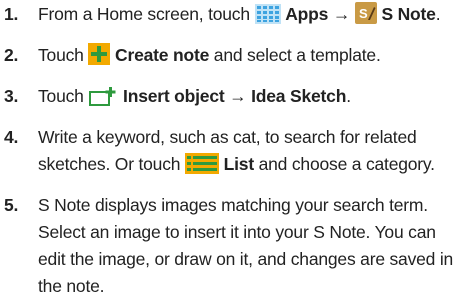 This screenshot has height=300, width=472. I want to click on step-number: 5., so click(11, 205).